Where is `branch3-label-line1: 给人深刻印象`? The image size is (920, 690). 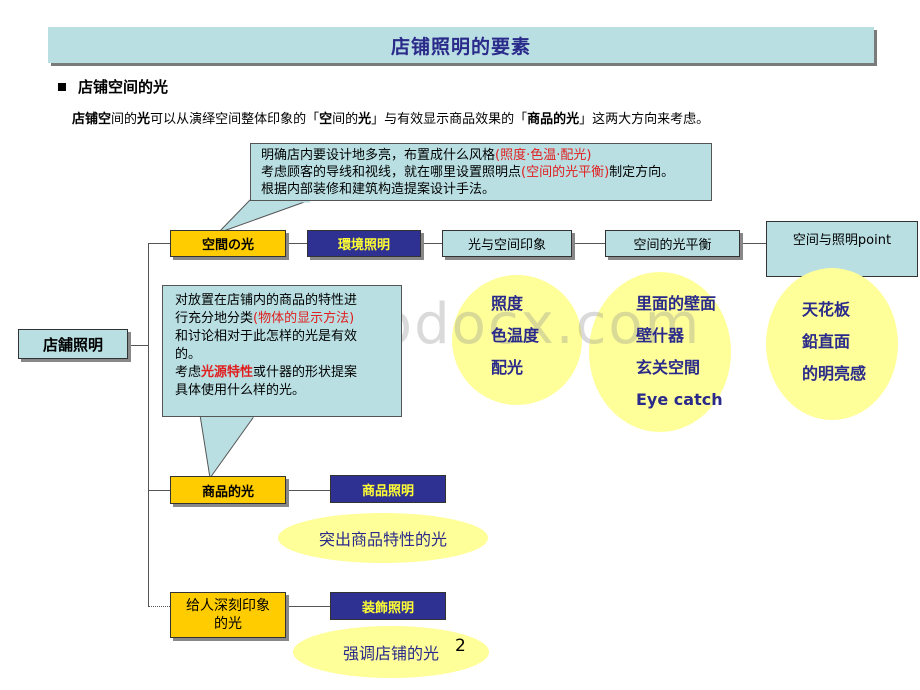
branch3-label-line1: 给人深刻印象 is located at coordinates (228, 606).